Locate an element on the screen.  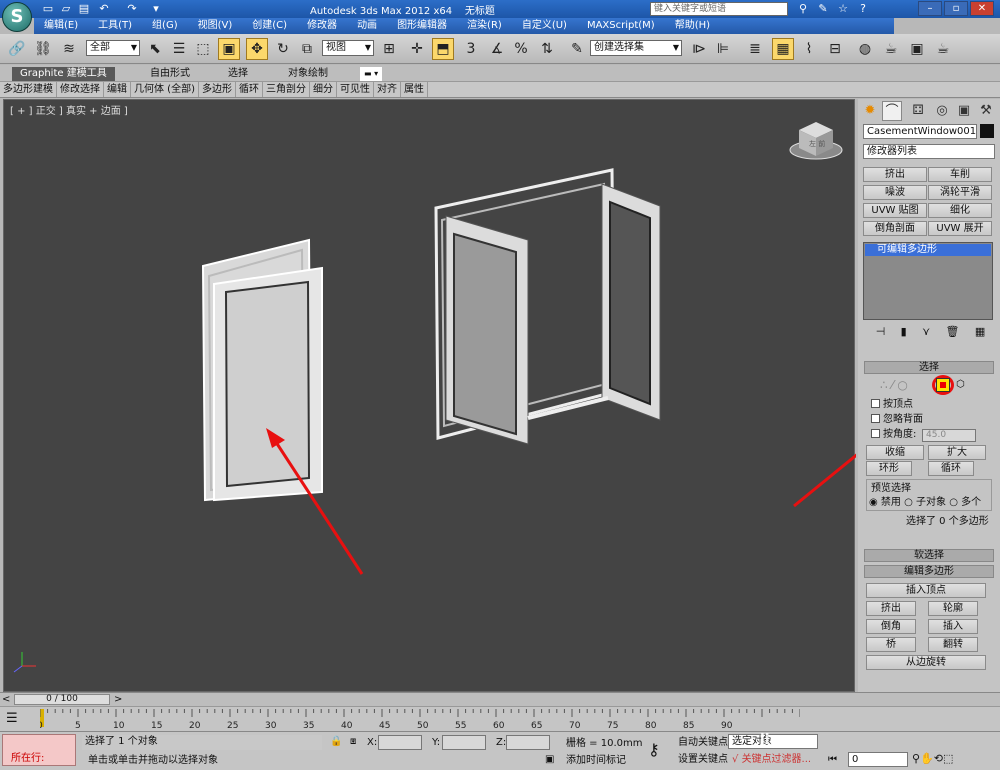
menu-group: 组(G) is located at coordinates (165, 26).